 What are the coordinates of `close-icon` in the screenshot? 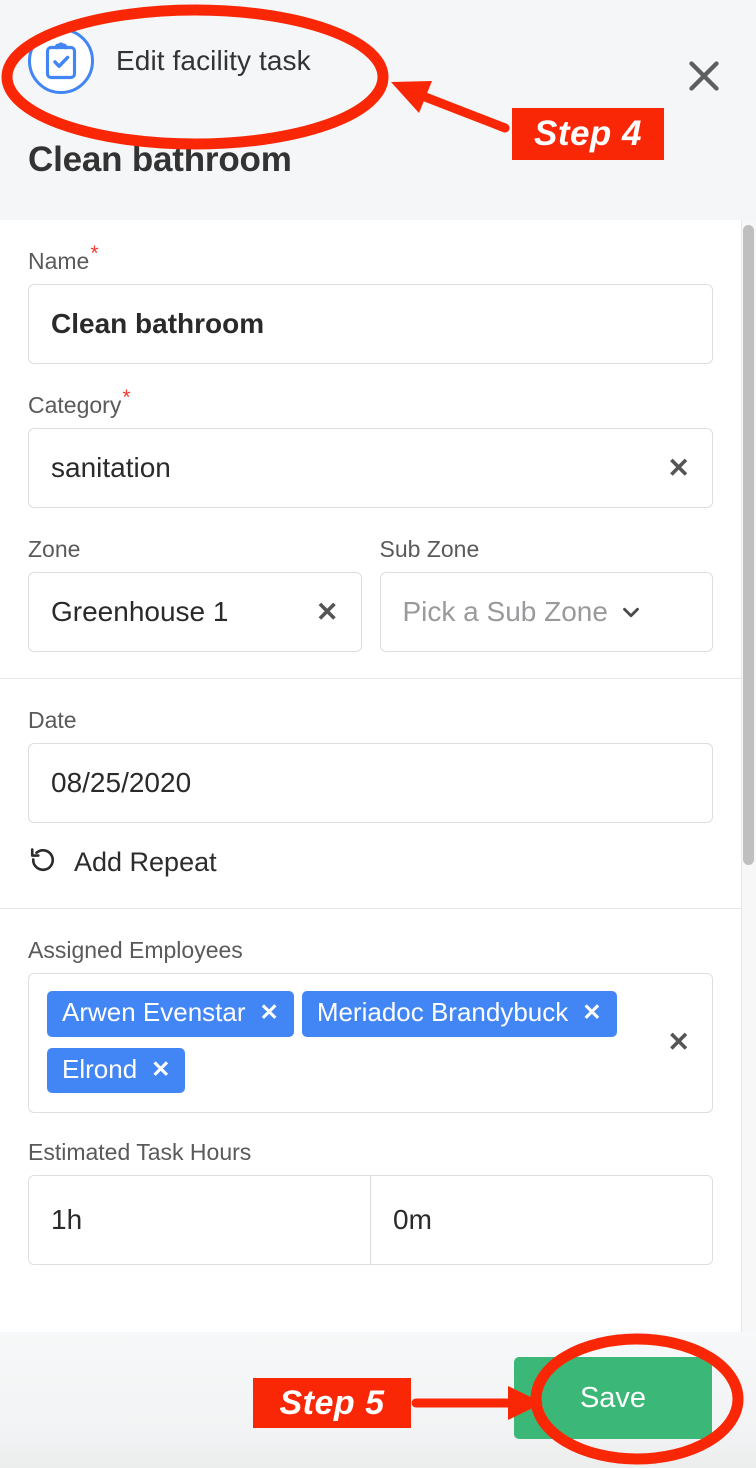 It's located at (704, 76).